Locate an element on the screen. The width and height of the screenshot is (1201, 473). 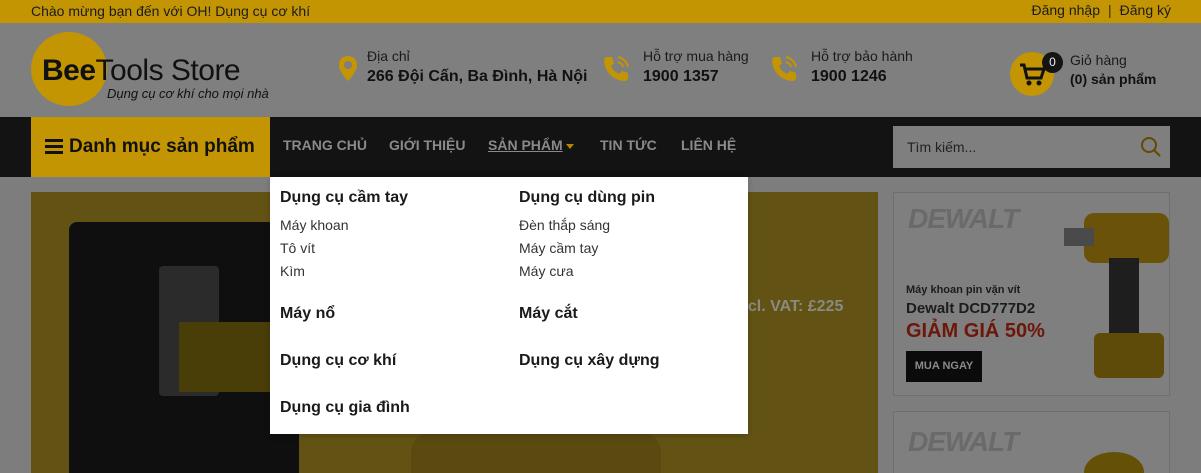
toolbox-image is located at coordinates (184, 347).